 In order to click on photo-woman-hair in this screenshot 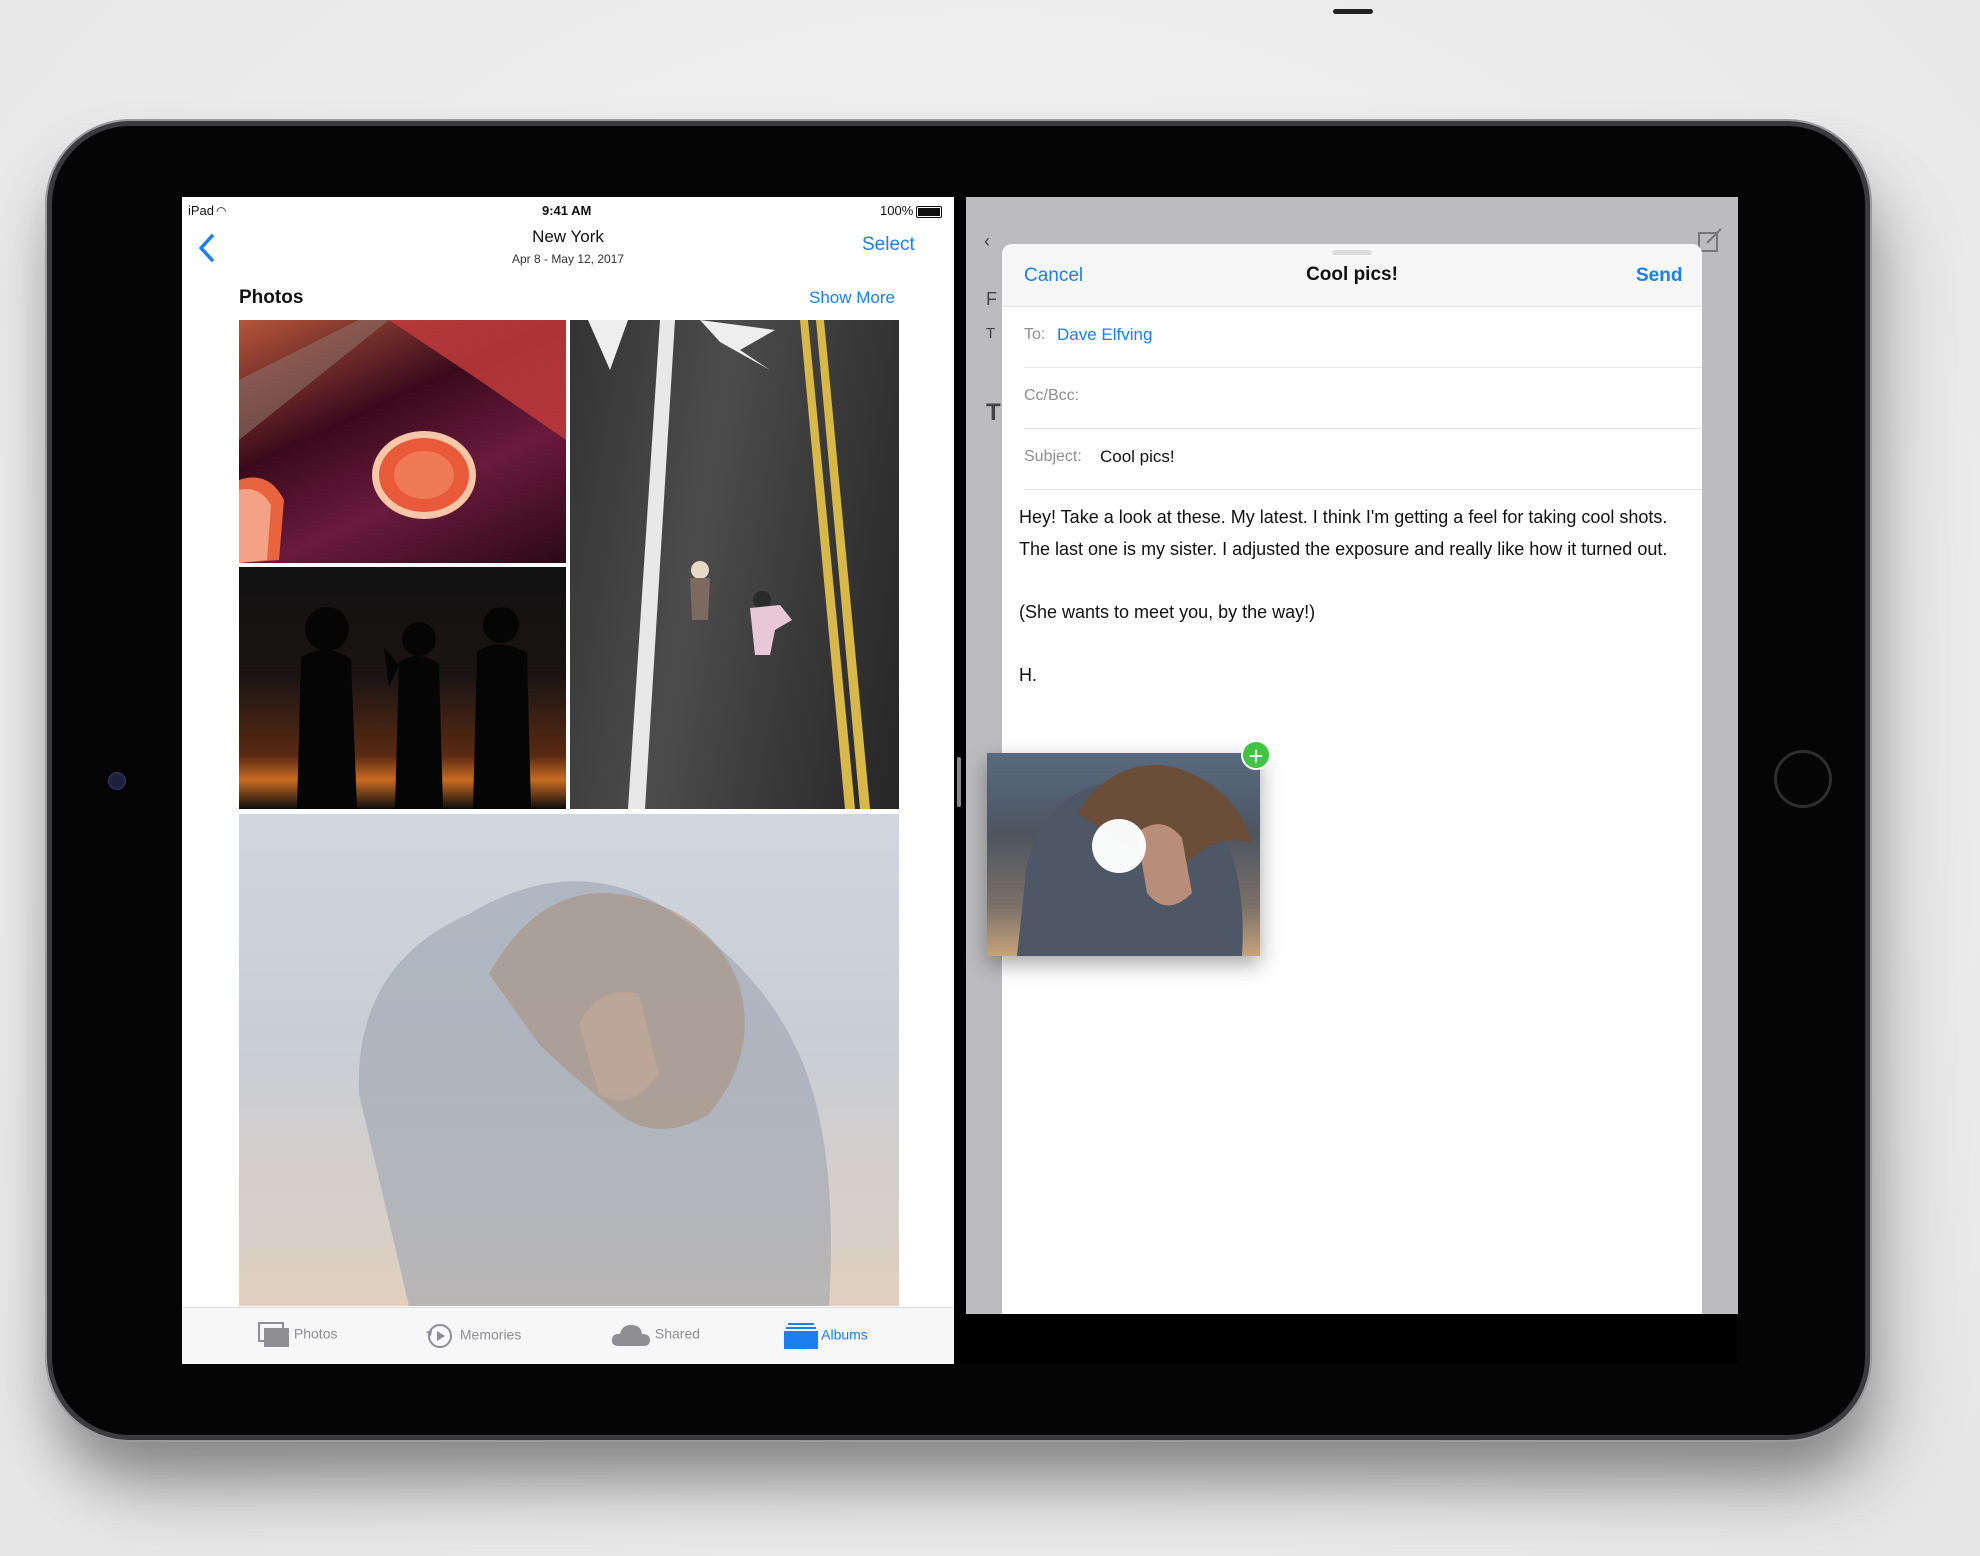, I will do `click(569, 1060)`.